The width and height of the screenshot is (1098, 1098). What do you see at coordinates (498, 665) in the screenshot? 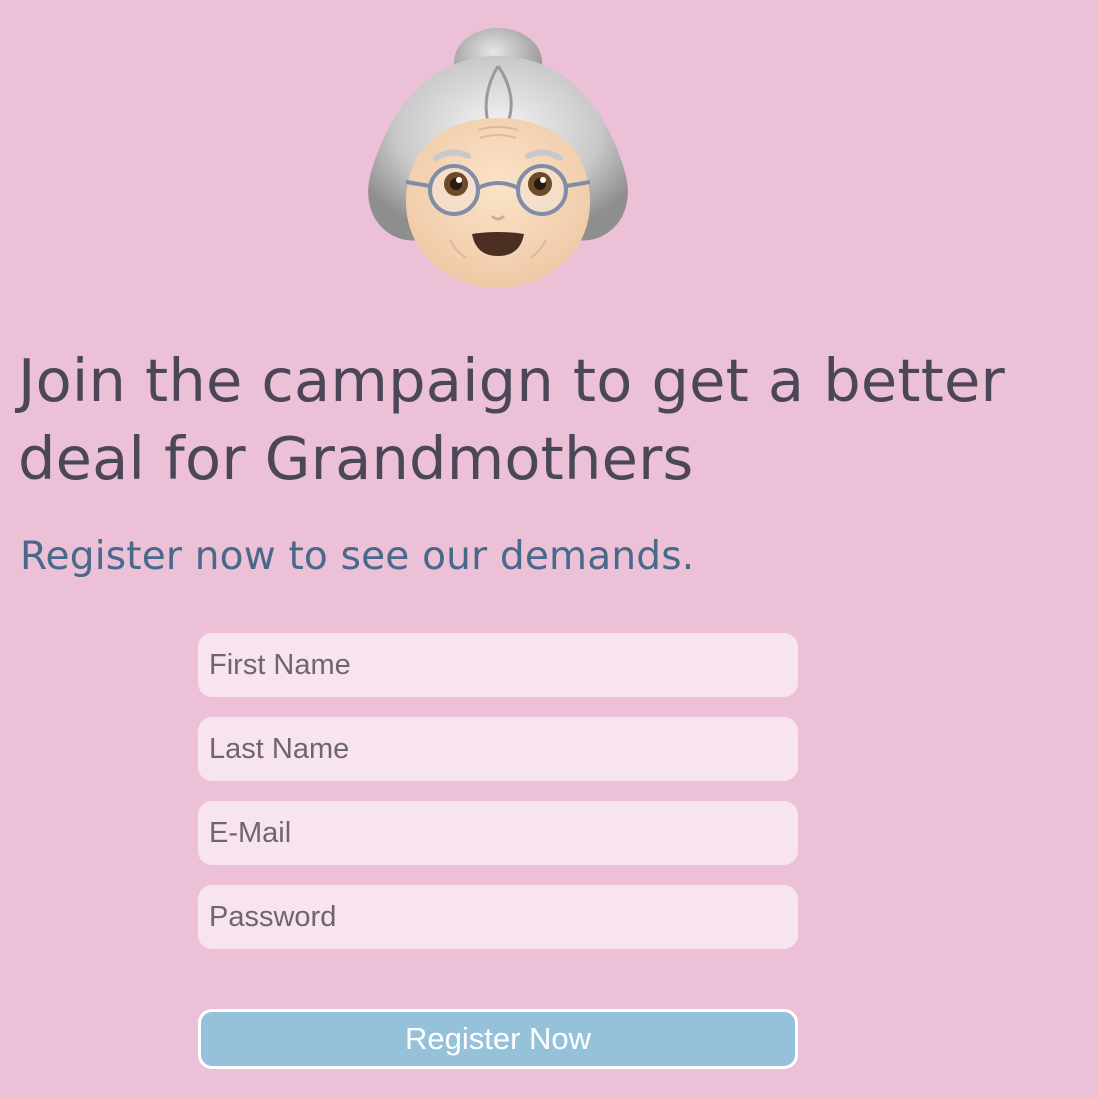
I see `first-name-input` at bounding box center [498, 665].